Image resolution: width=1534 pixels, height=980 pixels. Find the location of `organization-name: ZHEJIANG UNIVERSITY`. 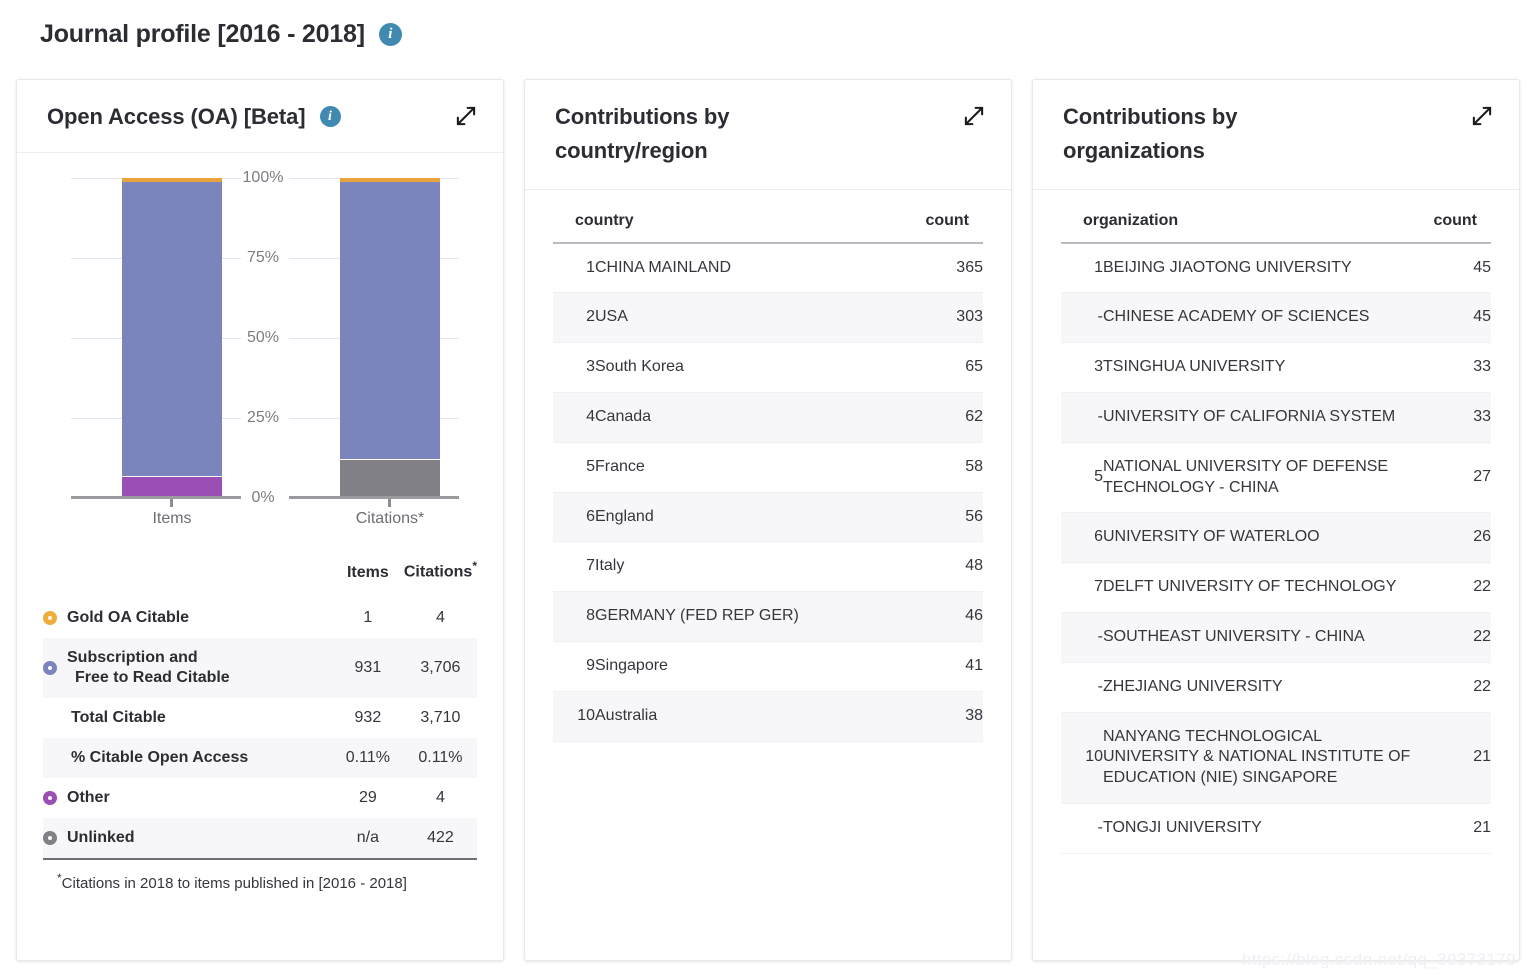

organization-name: ZHEJIANG UNIVERSITY is located at coordinates (1262, 687).